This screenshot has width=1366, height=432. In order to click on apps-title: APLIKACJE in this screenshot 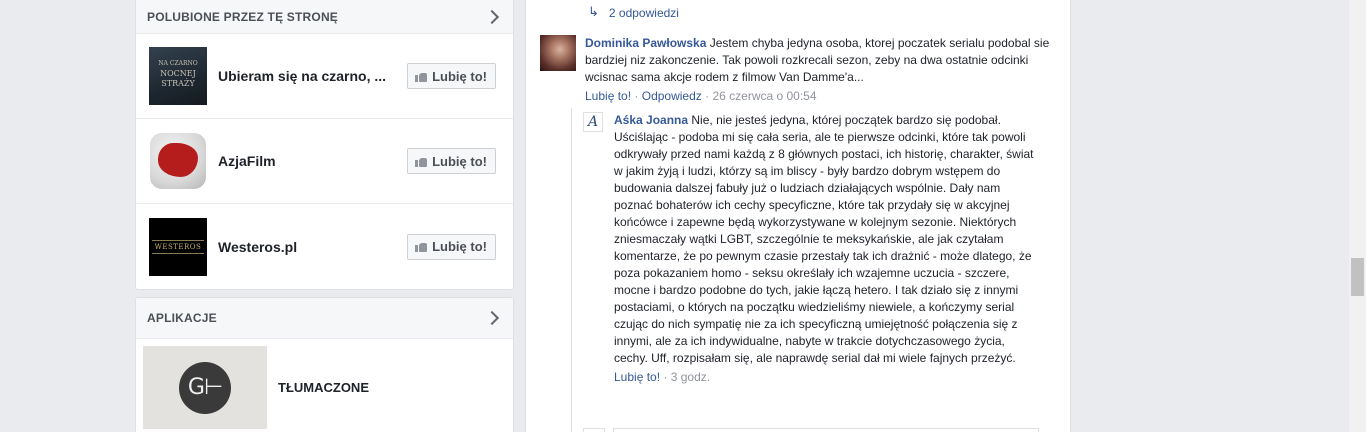, I will do `click(182, 318)`.